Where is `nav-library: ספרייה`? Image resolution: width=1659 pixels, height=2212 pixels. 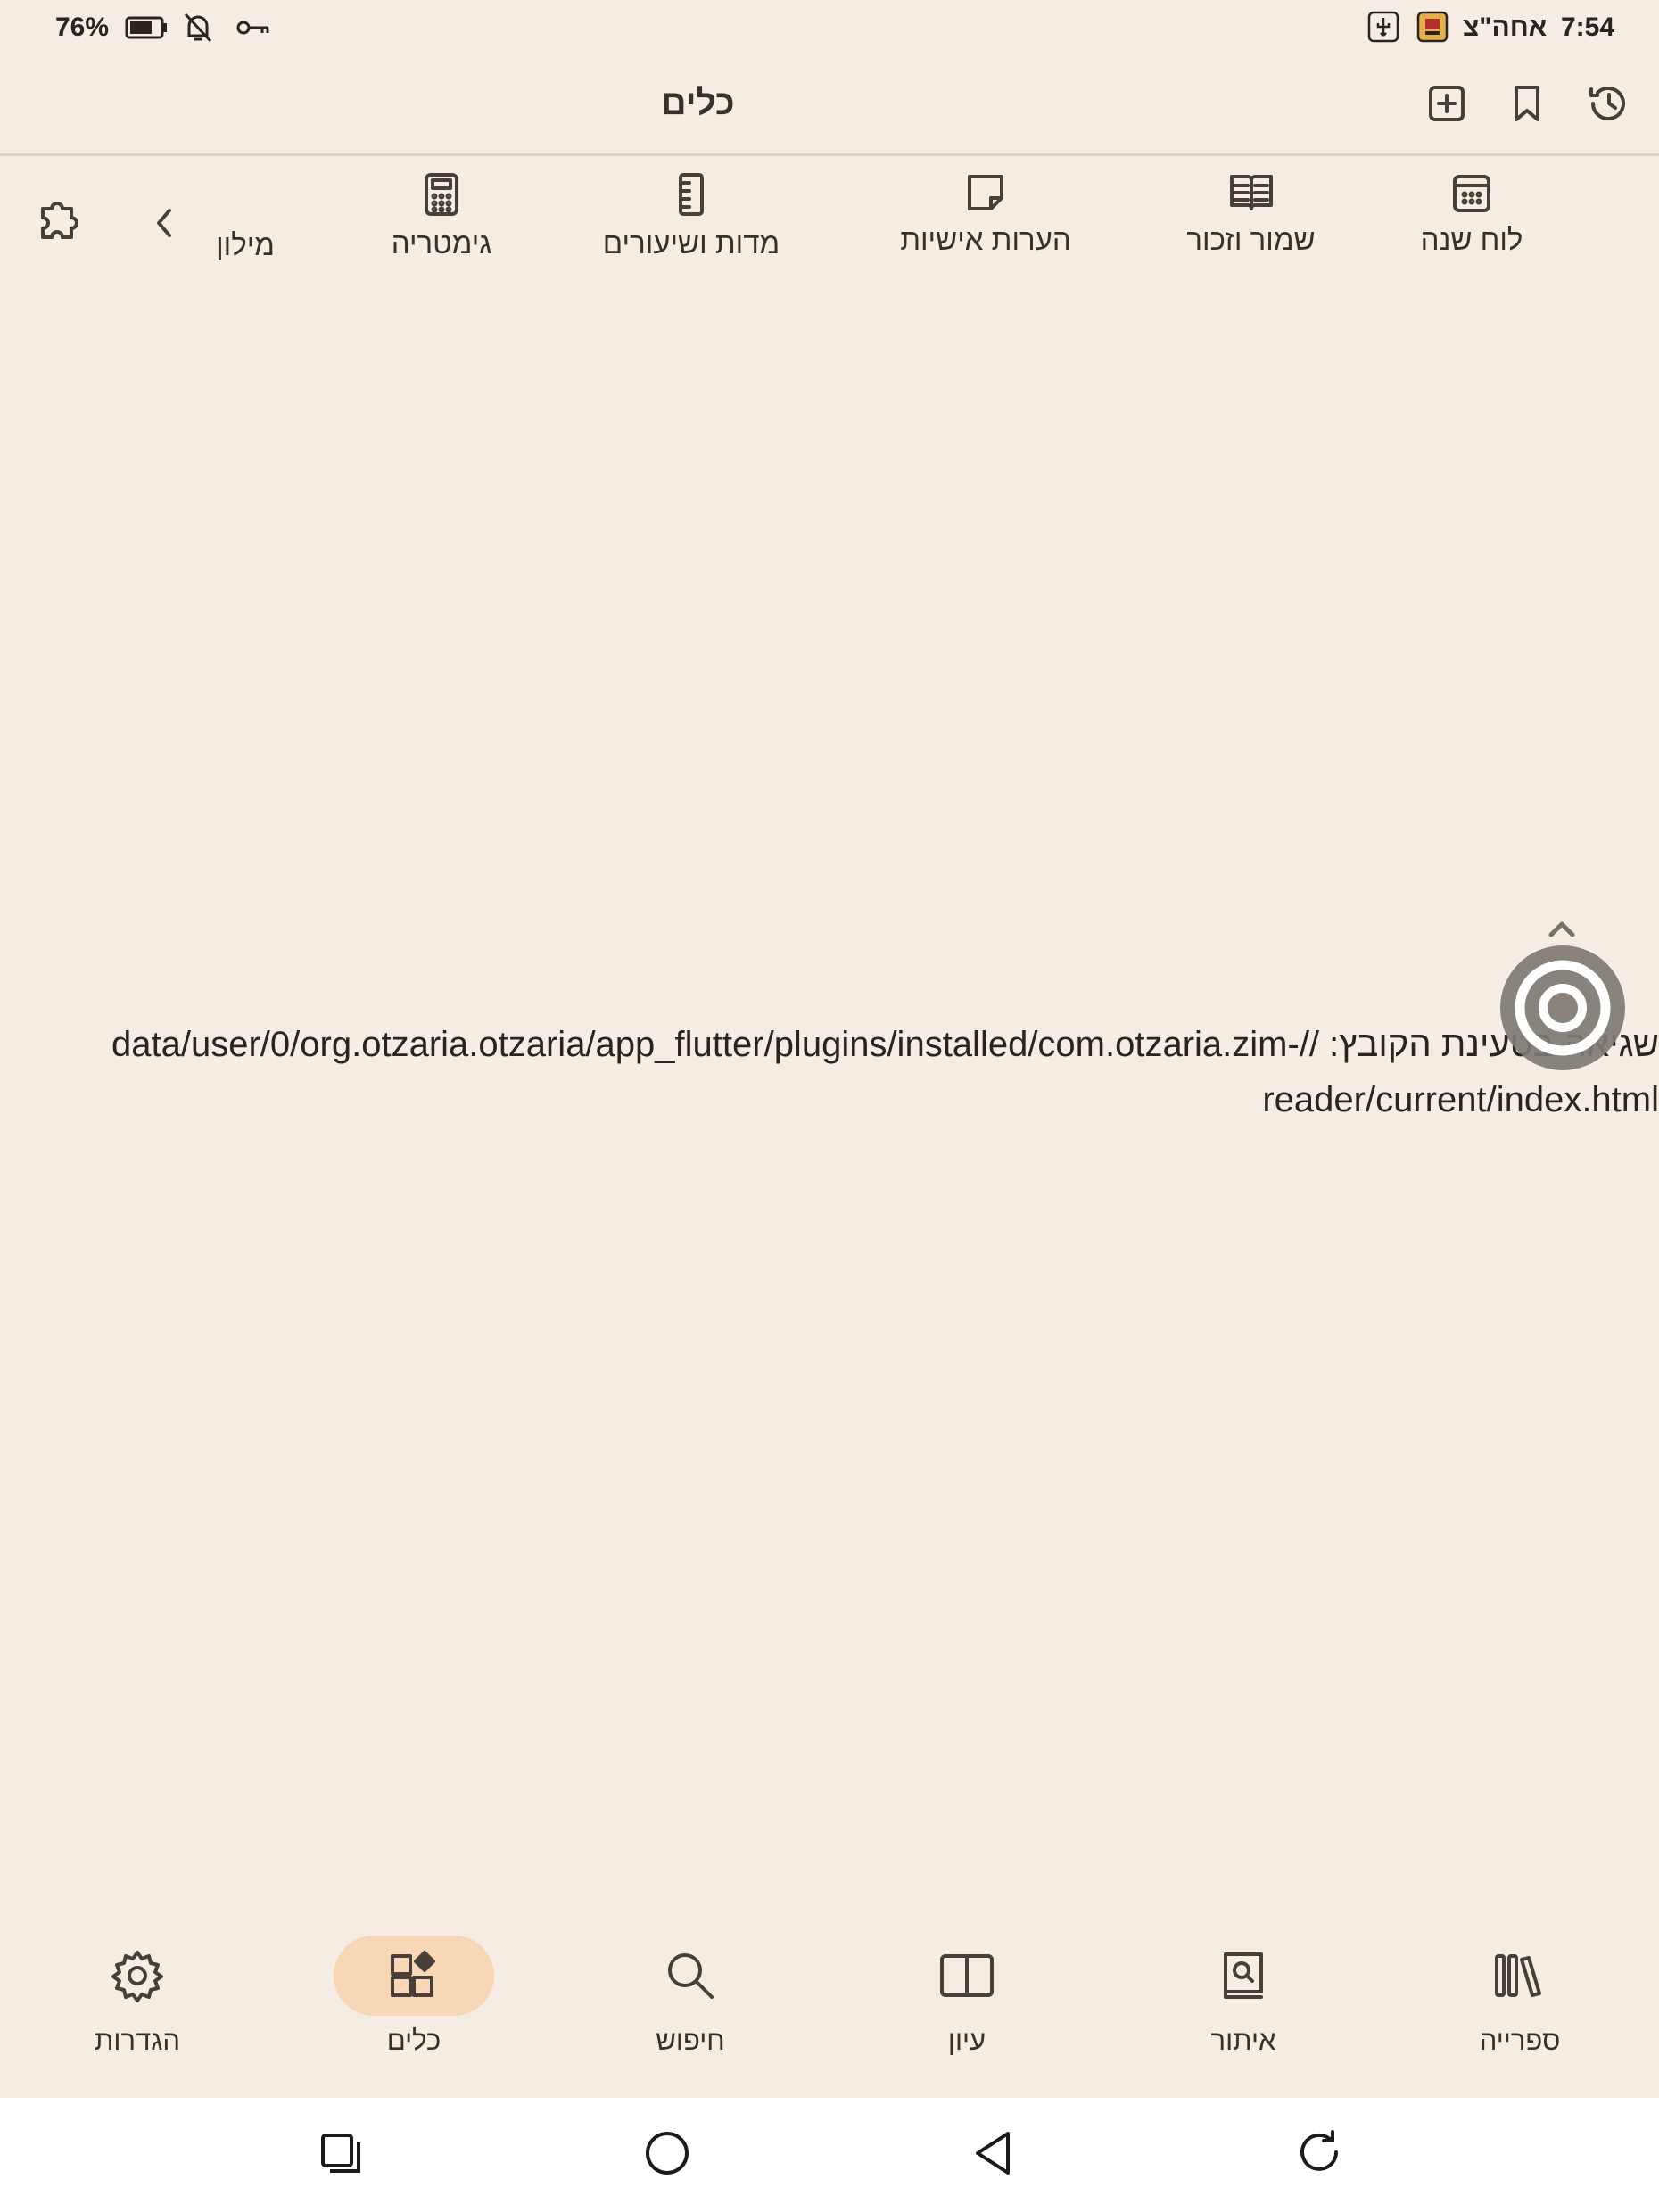
nav-library: ספרייה is located at coordinates (1520, 1997).